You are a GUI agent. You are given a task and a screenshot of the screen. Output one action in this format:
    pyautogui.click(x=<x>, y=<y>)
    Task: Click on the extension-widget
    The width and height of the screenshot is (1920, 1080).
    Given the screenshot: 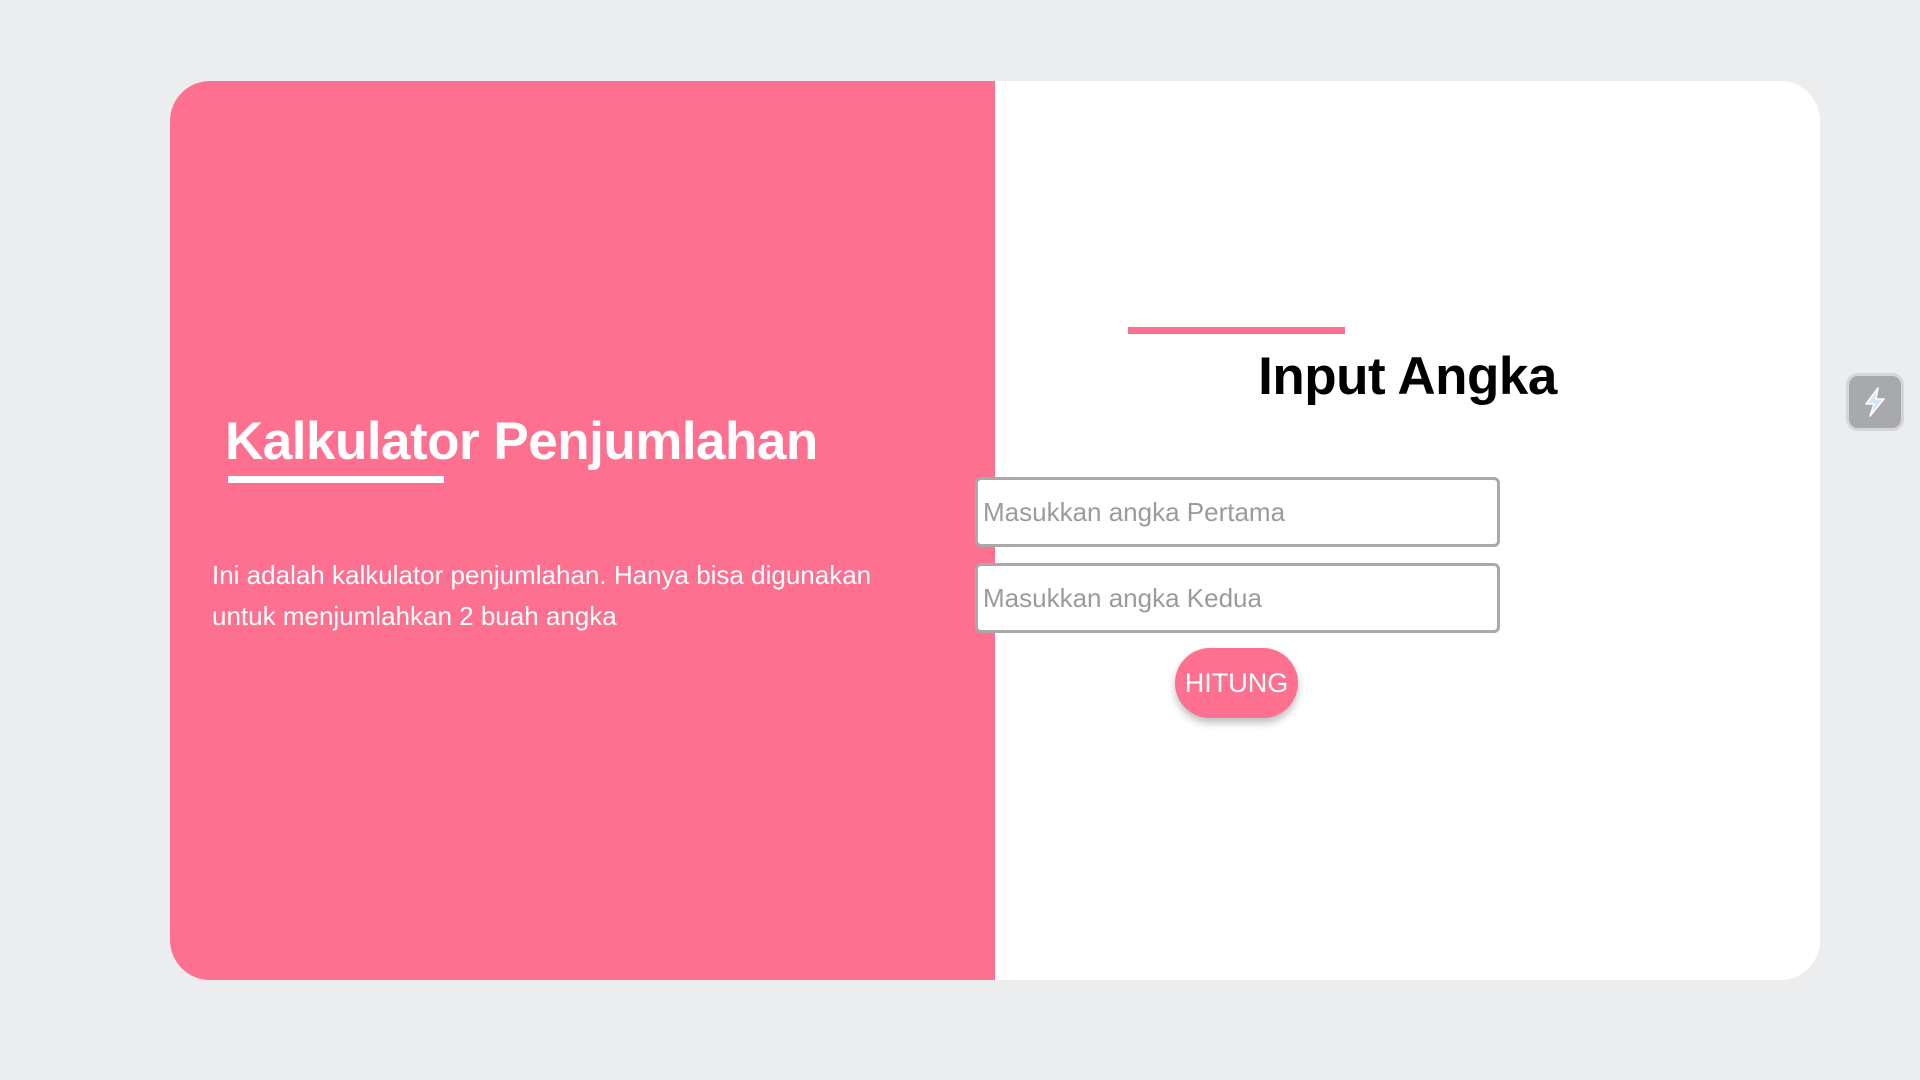 What is the action you would take?
    pyautogui.click(x=1875, y=402)
    